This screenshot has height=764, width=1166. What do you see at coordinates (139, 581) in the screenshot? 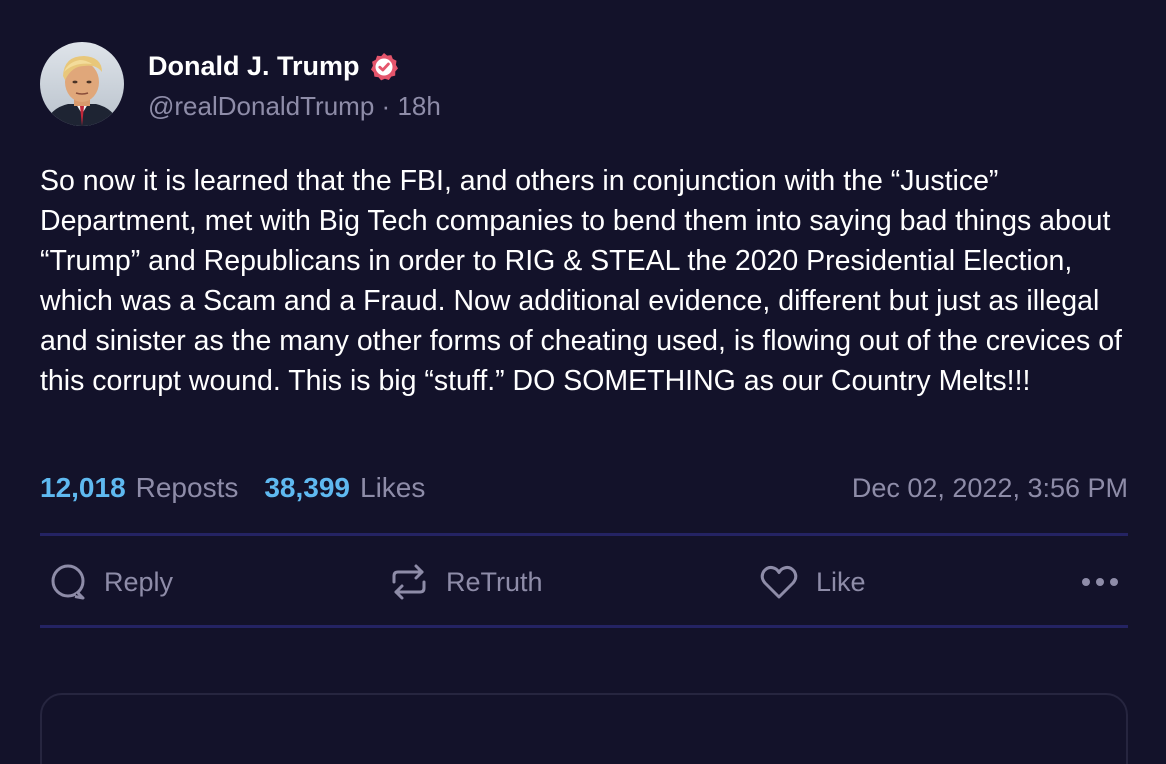
I see `reply-label: Reply` at bounding box center [139, 581].